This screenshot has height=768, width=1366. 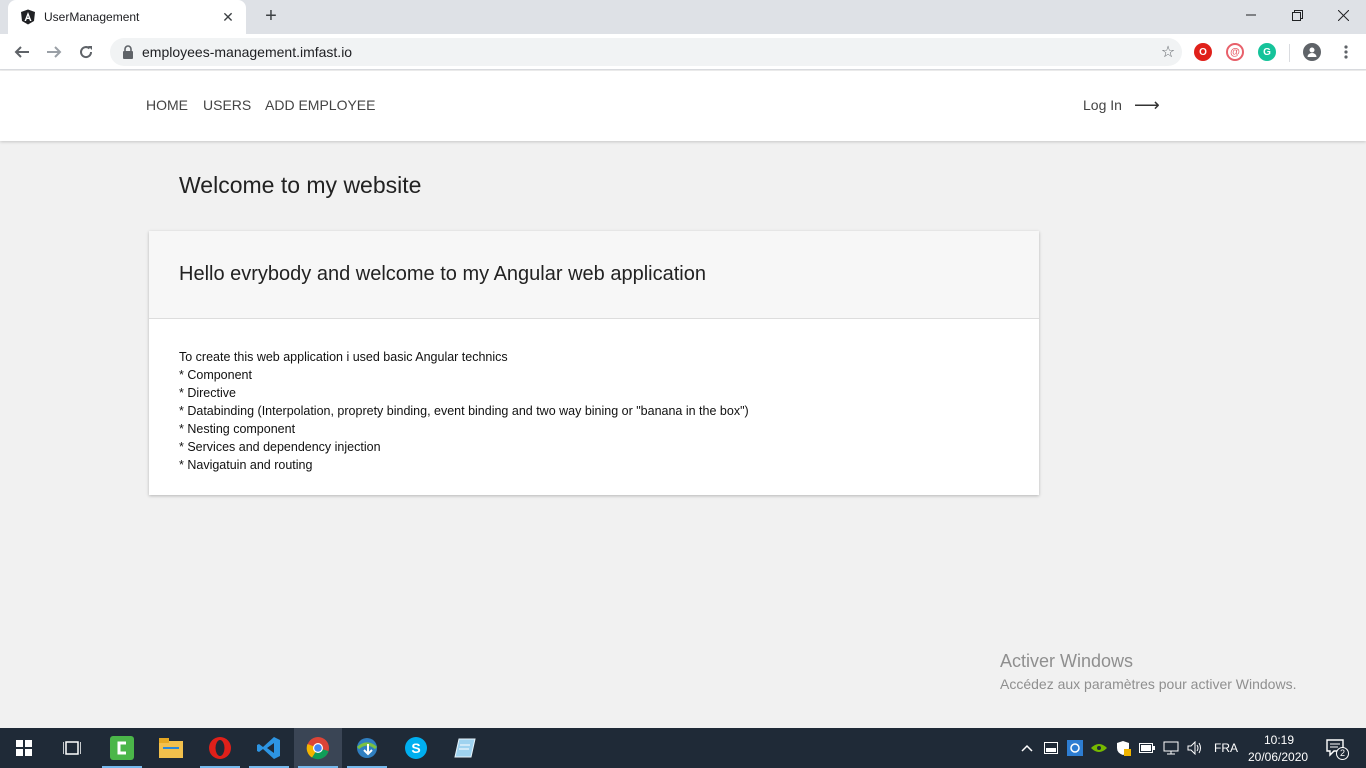 What do you see at coordinates (1051, 748) in the screenshot?
I see `tray-app-icon` at bounding box center [1051, 748].